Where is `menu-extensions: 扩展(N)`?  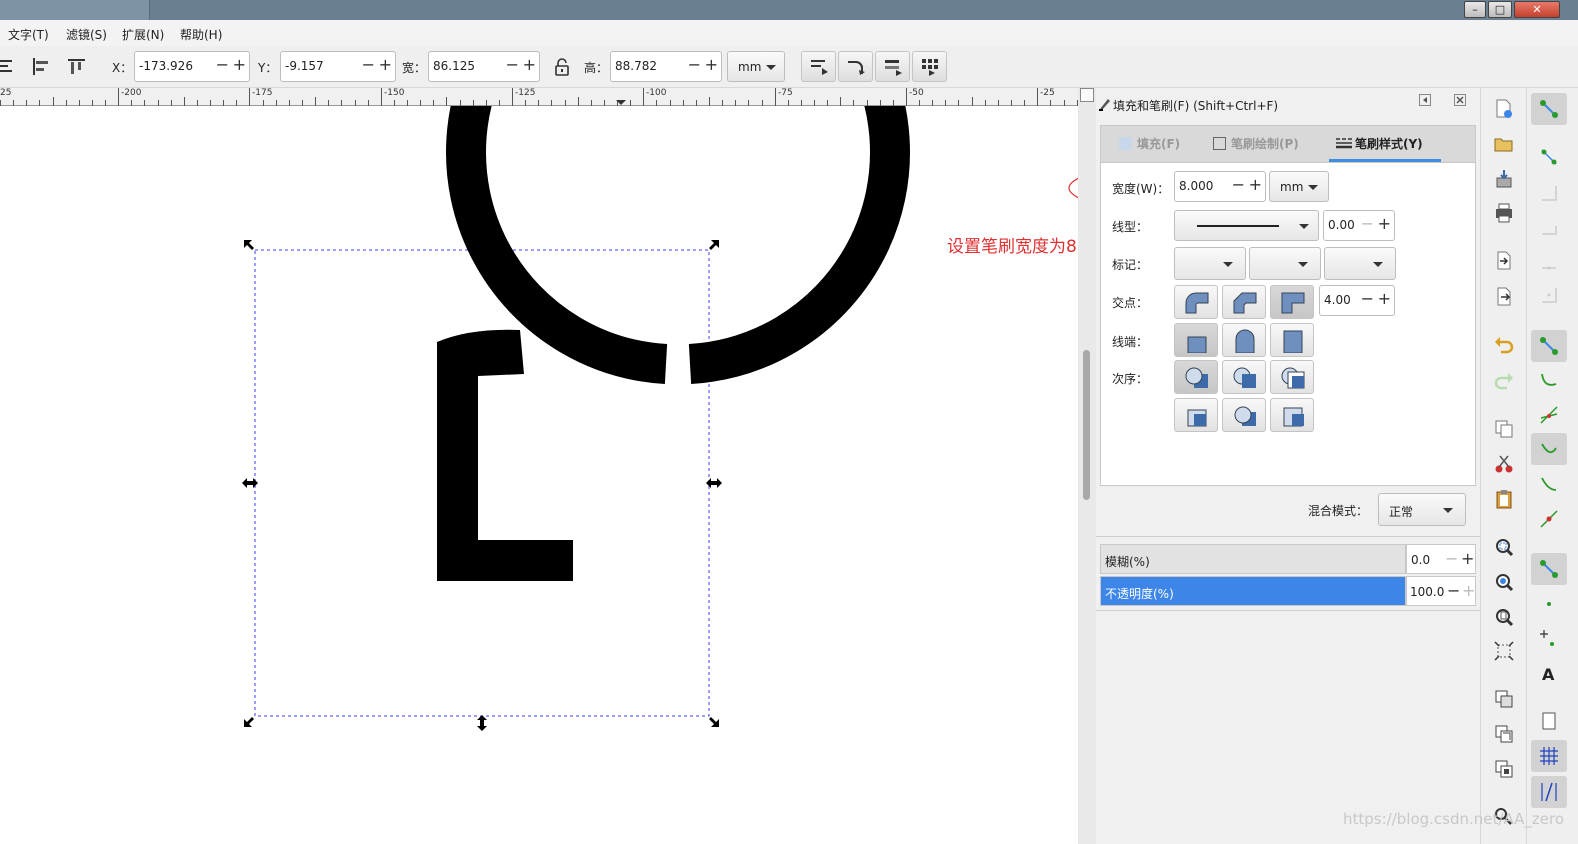
menu-extensions: 扩展(N) is located at coordinates (143, 34).